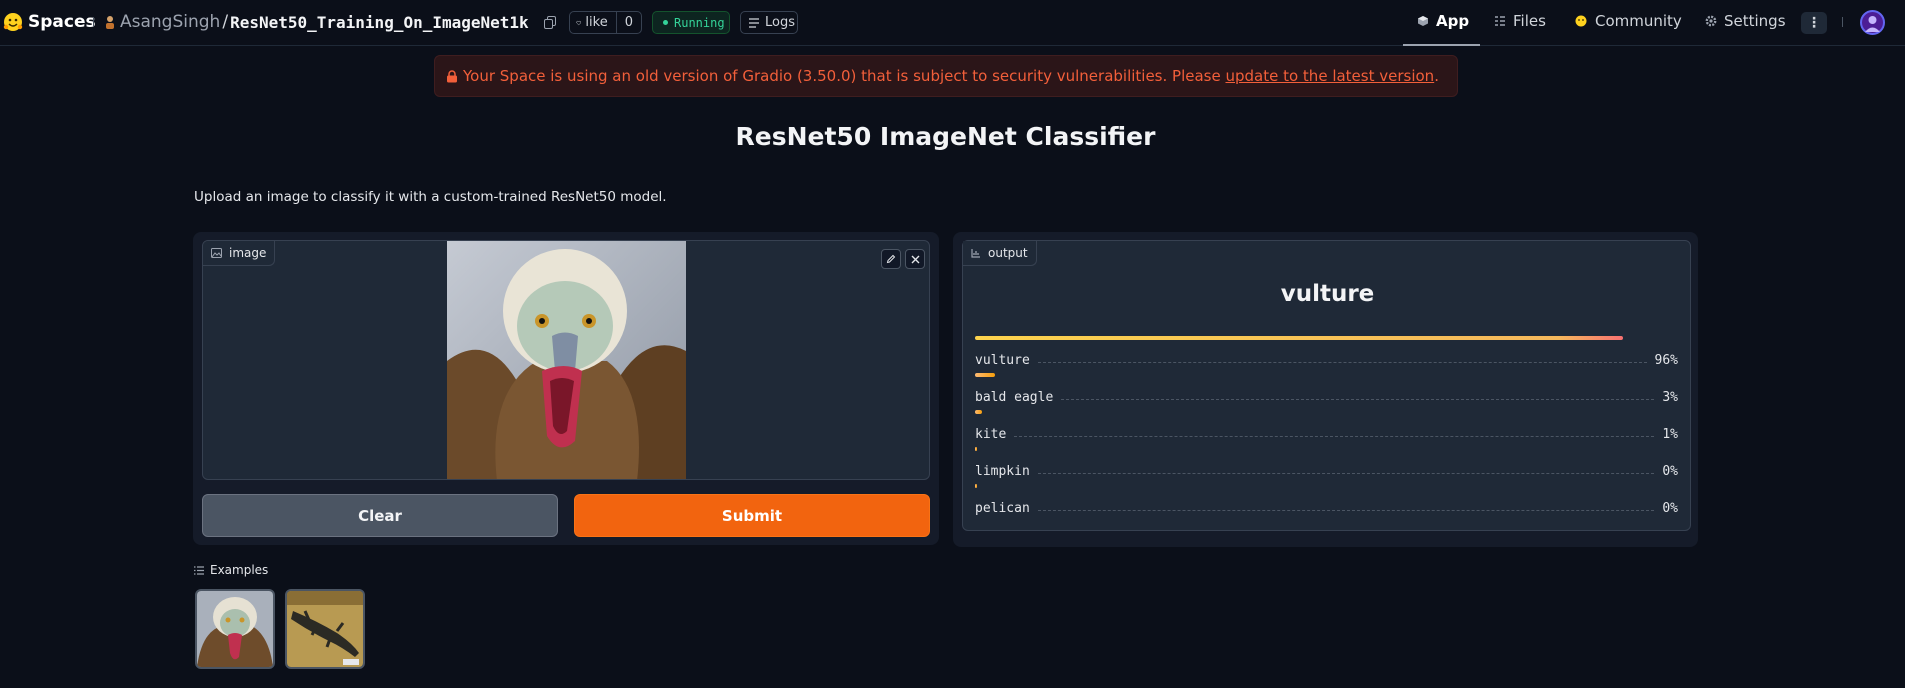  I want to click on hugging-face-logo-icon, so click(13, 22).